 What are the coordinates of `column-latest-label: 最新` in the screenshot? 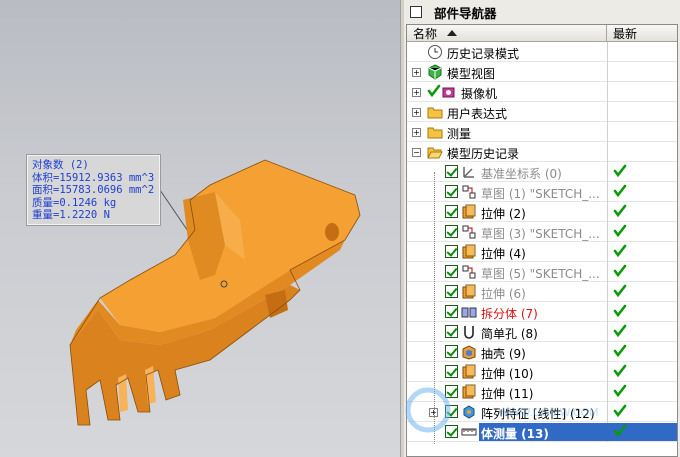 It's located at (625, 33).